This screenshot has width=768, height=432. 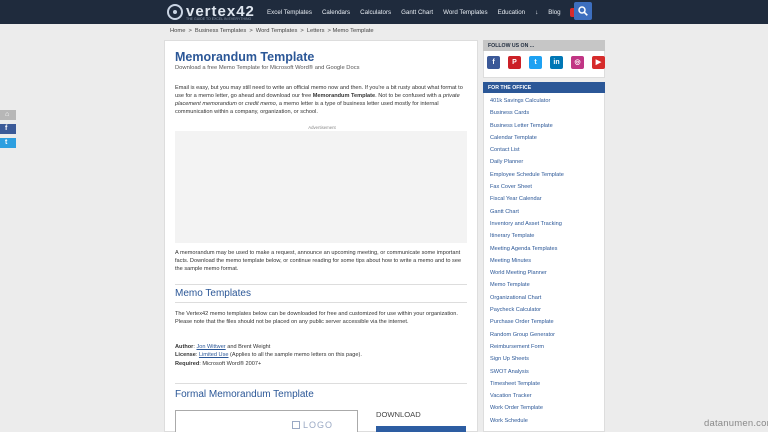 I want to click on sidebar-link: Gantt Chart, so click(x=547, y=212).